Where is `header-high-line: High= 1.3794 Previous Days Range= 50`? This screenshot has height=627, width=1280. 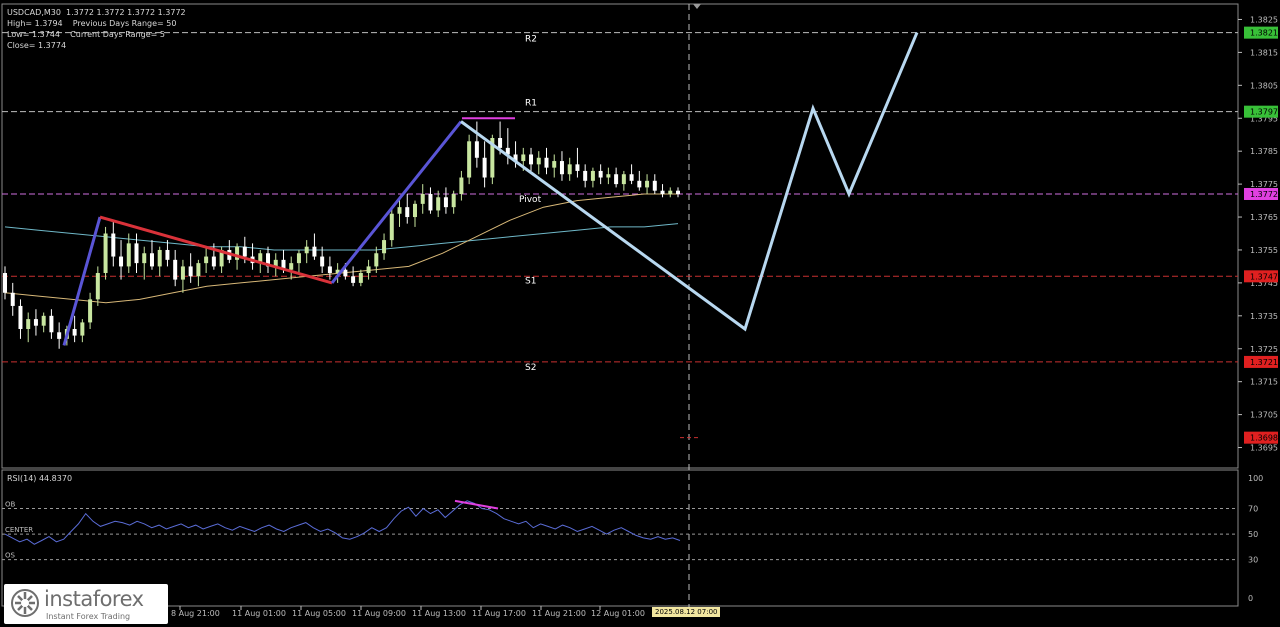 header-high-line: High= 1.3794 Previous Days Range= 50 is located at coordinates (92, 23).